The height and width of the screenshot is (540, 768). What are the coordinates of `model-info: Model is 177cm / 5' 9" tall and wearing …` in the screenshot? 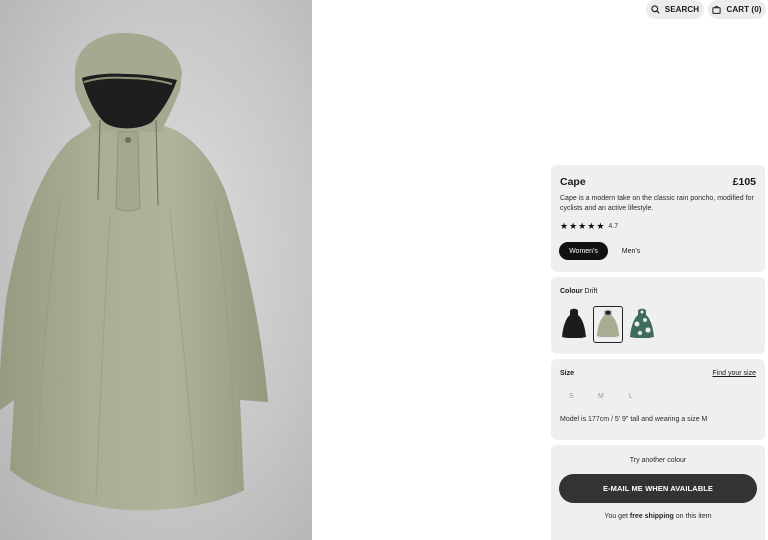 It's located at (634, 419).